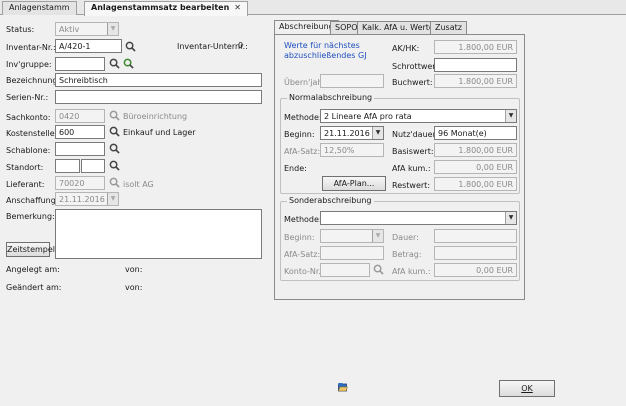 The width and height of the screenshot is (626, 406). I want to click on buchwert-label: Buchwert:, so click(412, 82).